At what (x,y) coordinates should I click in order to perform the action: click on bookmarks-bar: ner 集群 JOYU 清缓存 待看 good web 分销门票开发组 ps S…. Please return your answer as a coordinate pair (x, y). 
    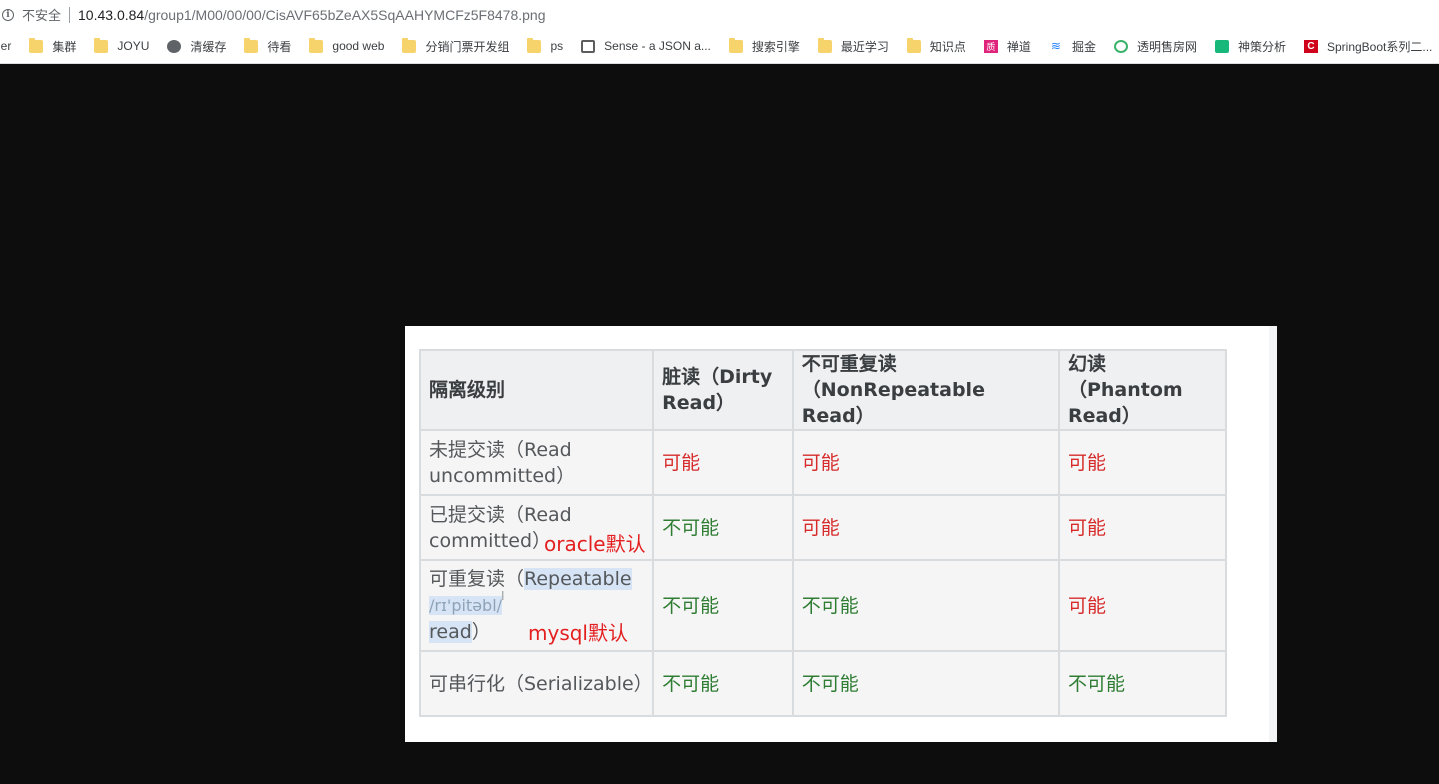
    Looking at the image, I should click on (719, 46).